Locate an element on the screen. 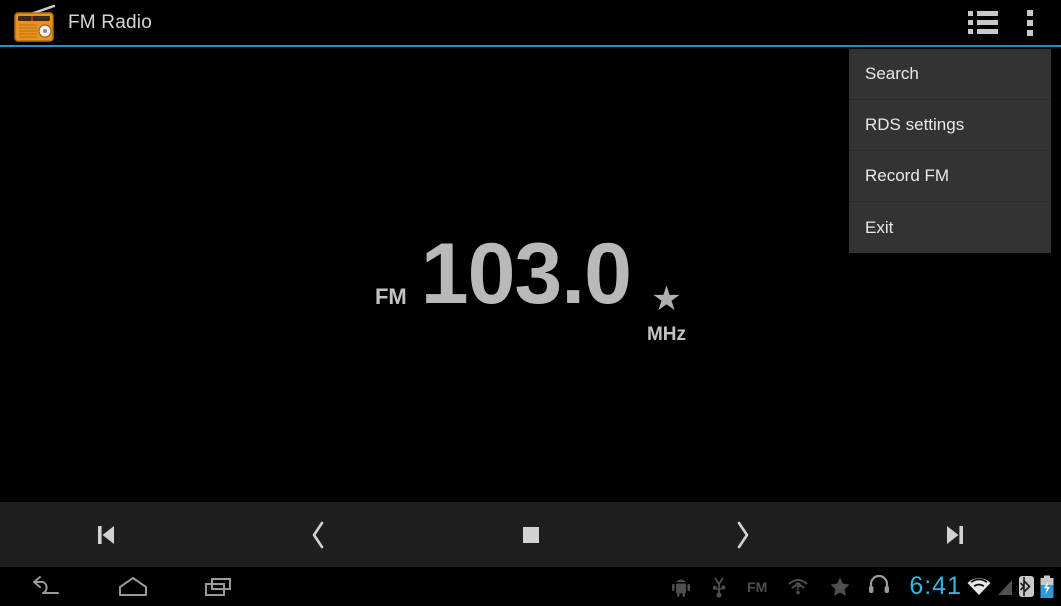 The width and height of the screenshot is (1061, 606). page-title: FM Radio is located at coordinates (110, 22).